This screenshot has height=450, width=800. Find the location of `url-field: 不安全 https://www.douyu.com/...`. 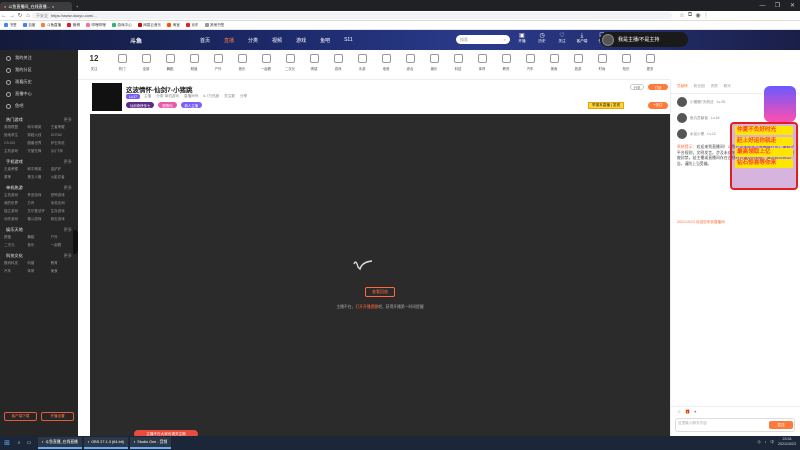

url-field: 不安全 https://www.douyu.com/... is located at coordinates (352, 15).